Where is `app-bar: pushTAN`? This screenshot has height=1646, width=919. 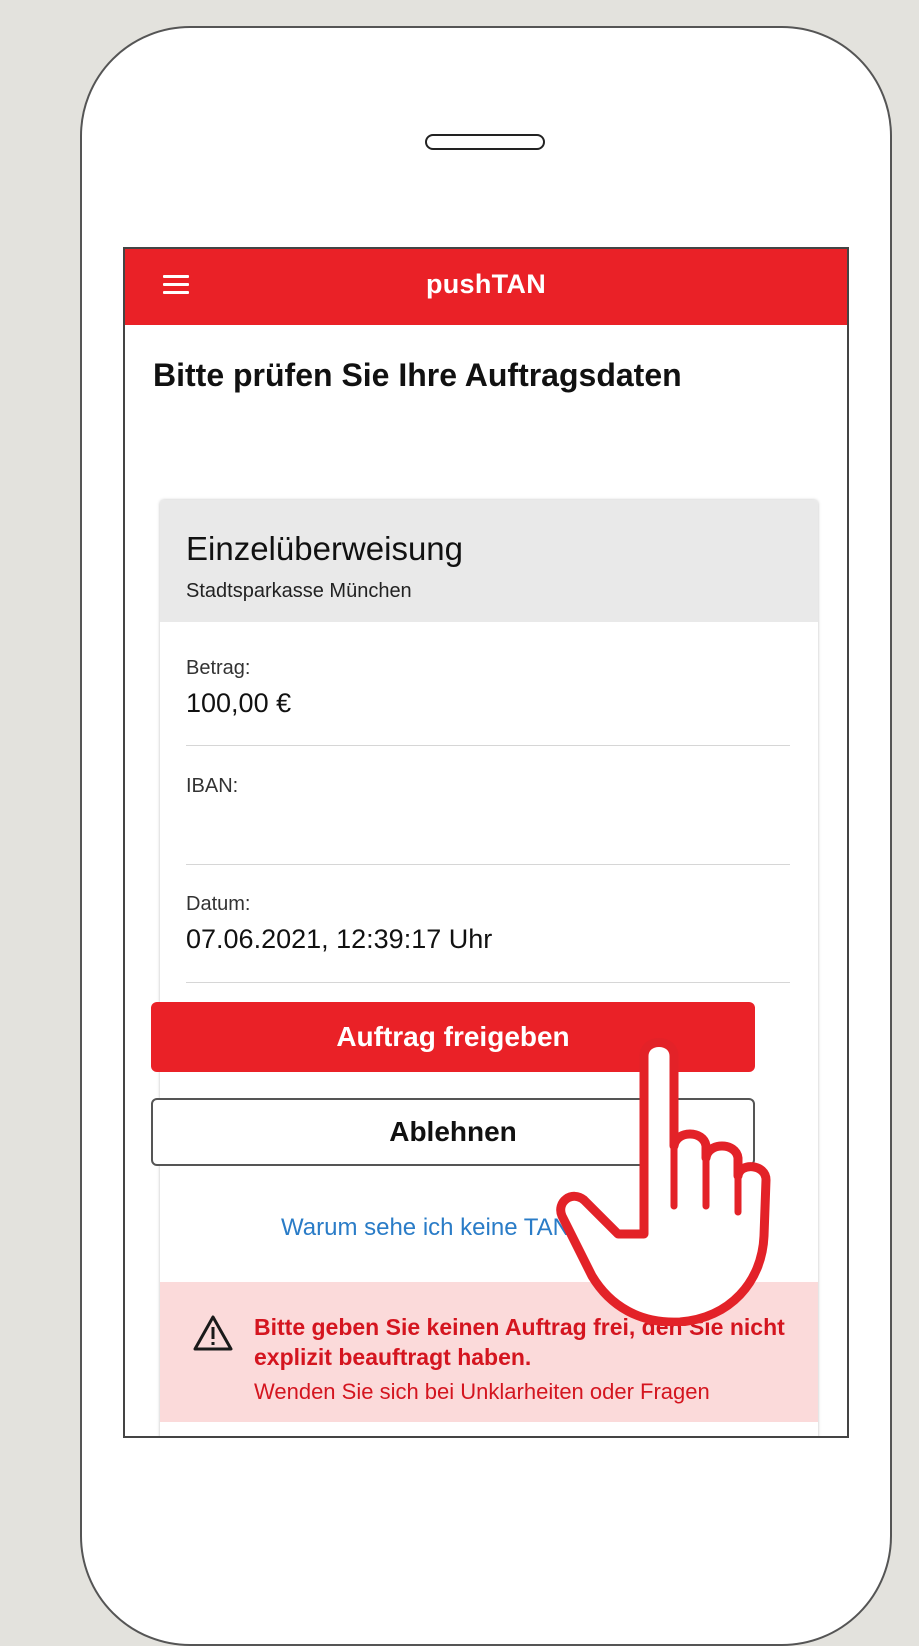 app-bar: pushTAN is located at coordinates (486, 287).